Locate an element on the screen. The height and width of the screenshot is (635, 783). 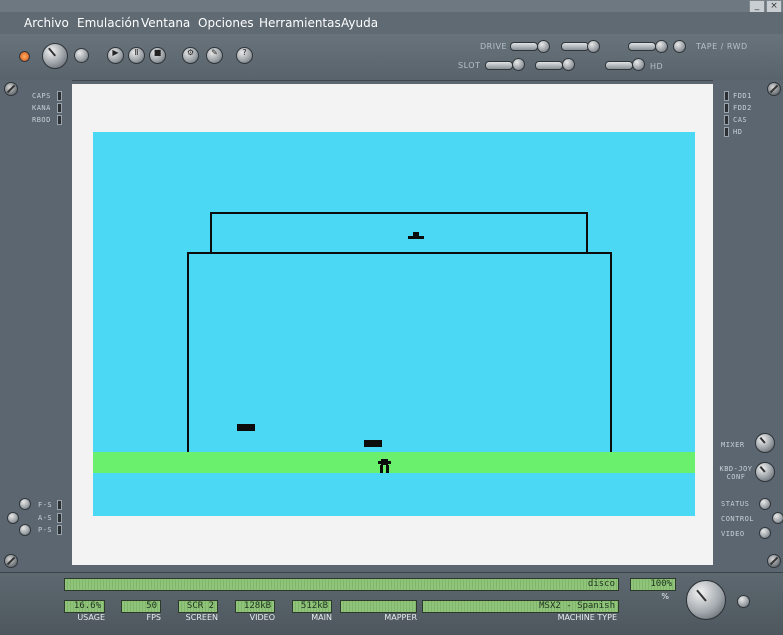
left-panel: CAPS KANA RBOD F-S A-S P-S is located at coordinates (36, 326).